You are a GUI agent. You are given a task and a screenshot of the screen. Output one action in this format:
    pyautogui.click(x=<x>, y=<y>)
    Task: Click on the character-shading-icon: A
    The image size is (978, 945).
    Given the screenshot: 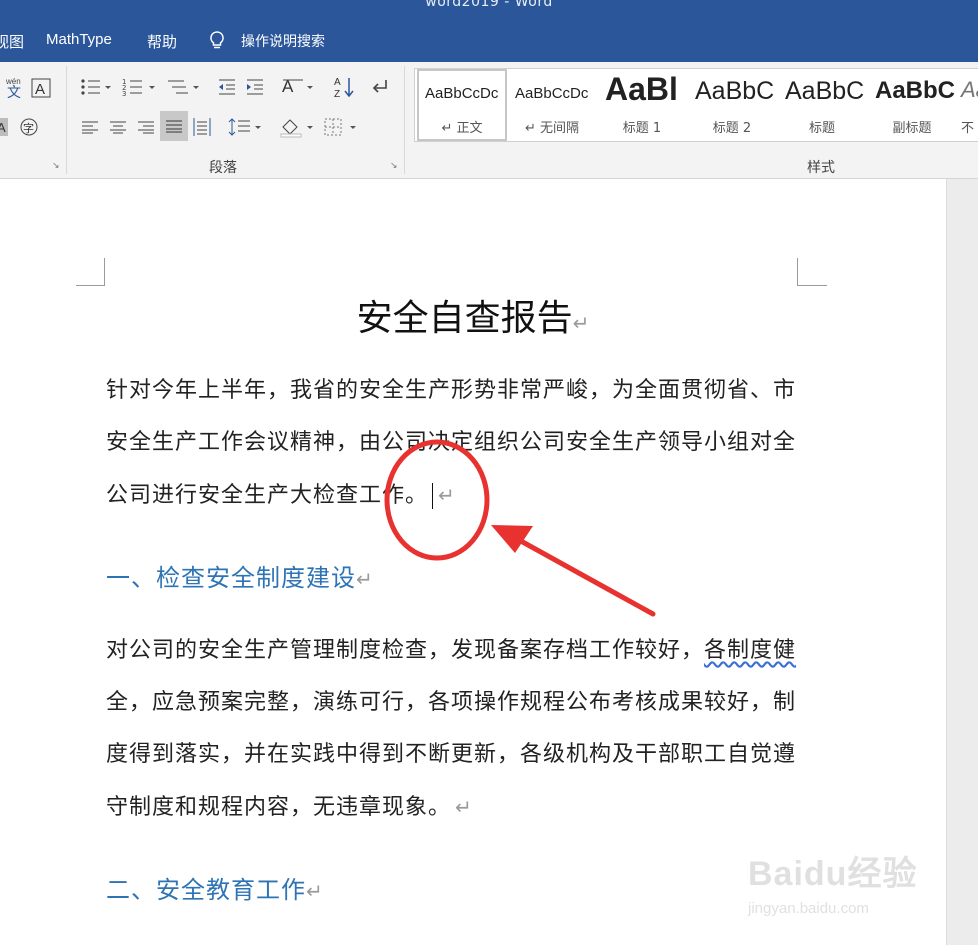 What is the action you would take?
    pyautogui.click(x=5, y=127)
    